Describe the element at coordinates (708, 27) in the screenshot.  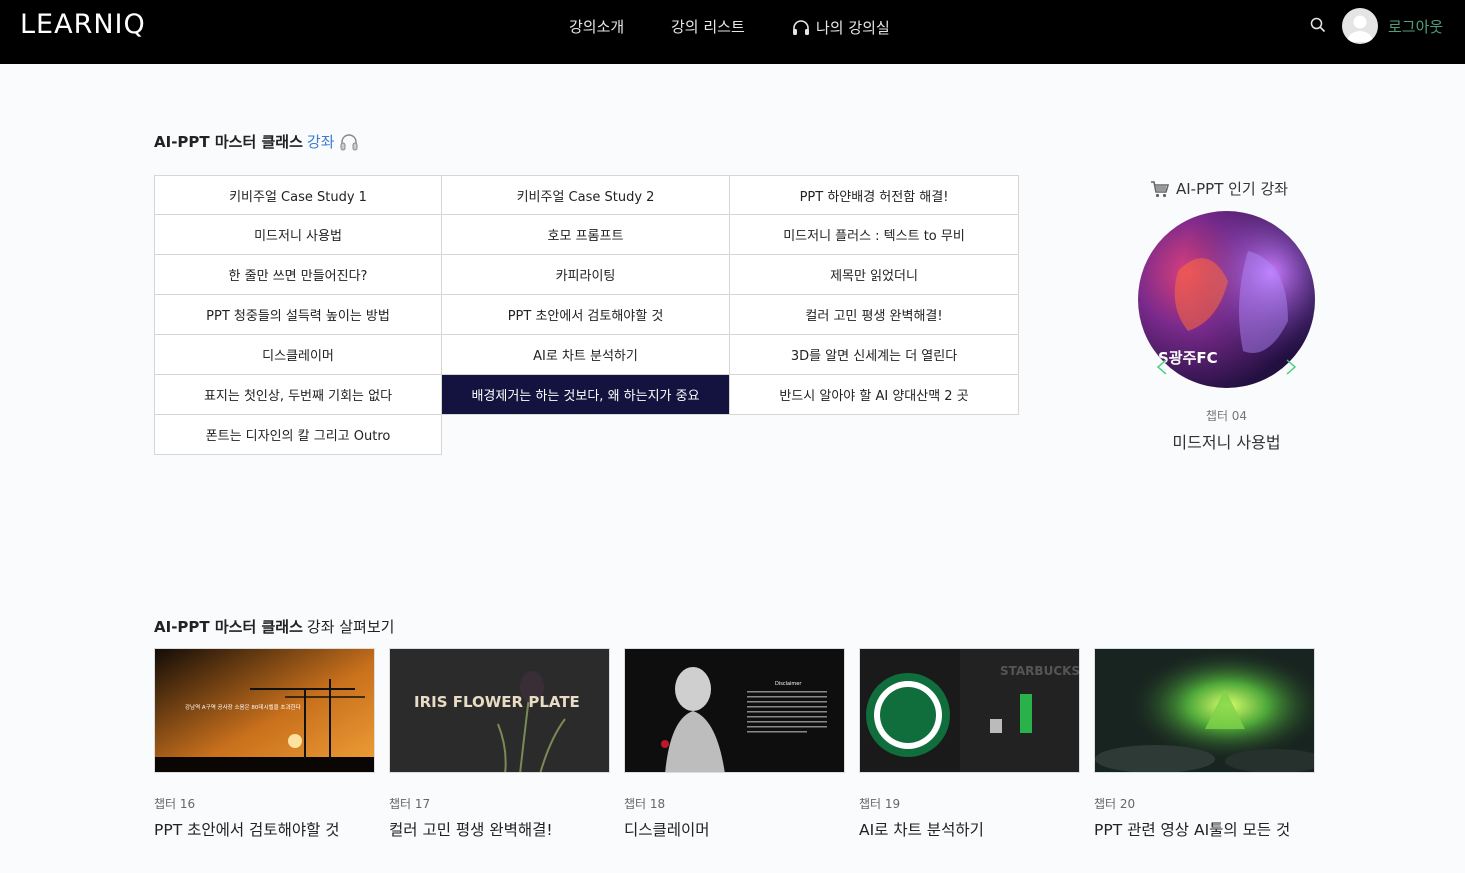
I see `nav-course-list: 강의 리스트` at that location.